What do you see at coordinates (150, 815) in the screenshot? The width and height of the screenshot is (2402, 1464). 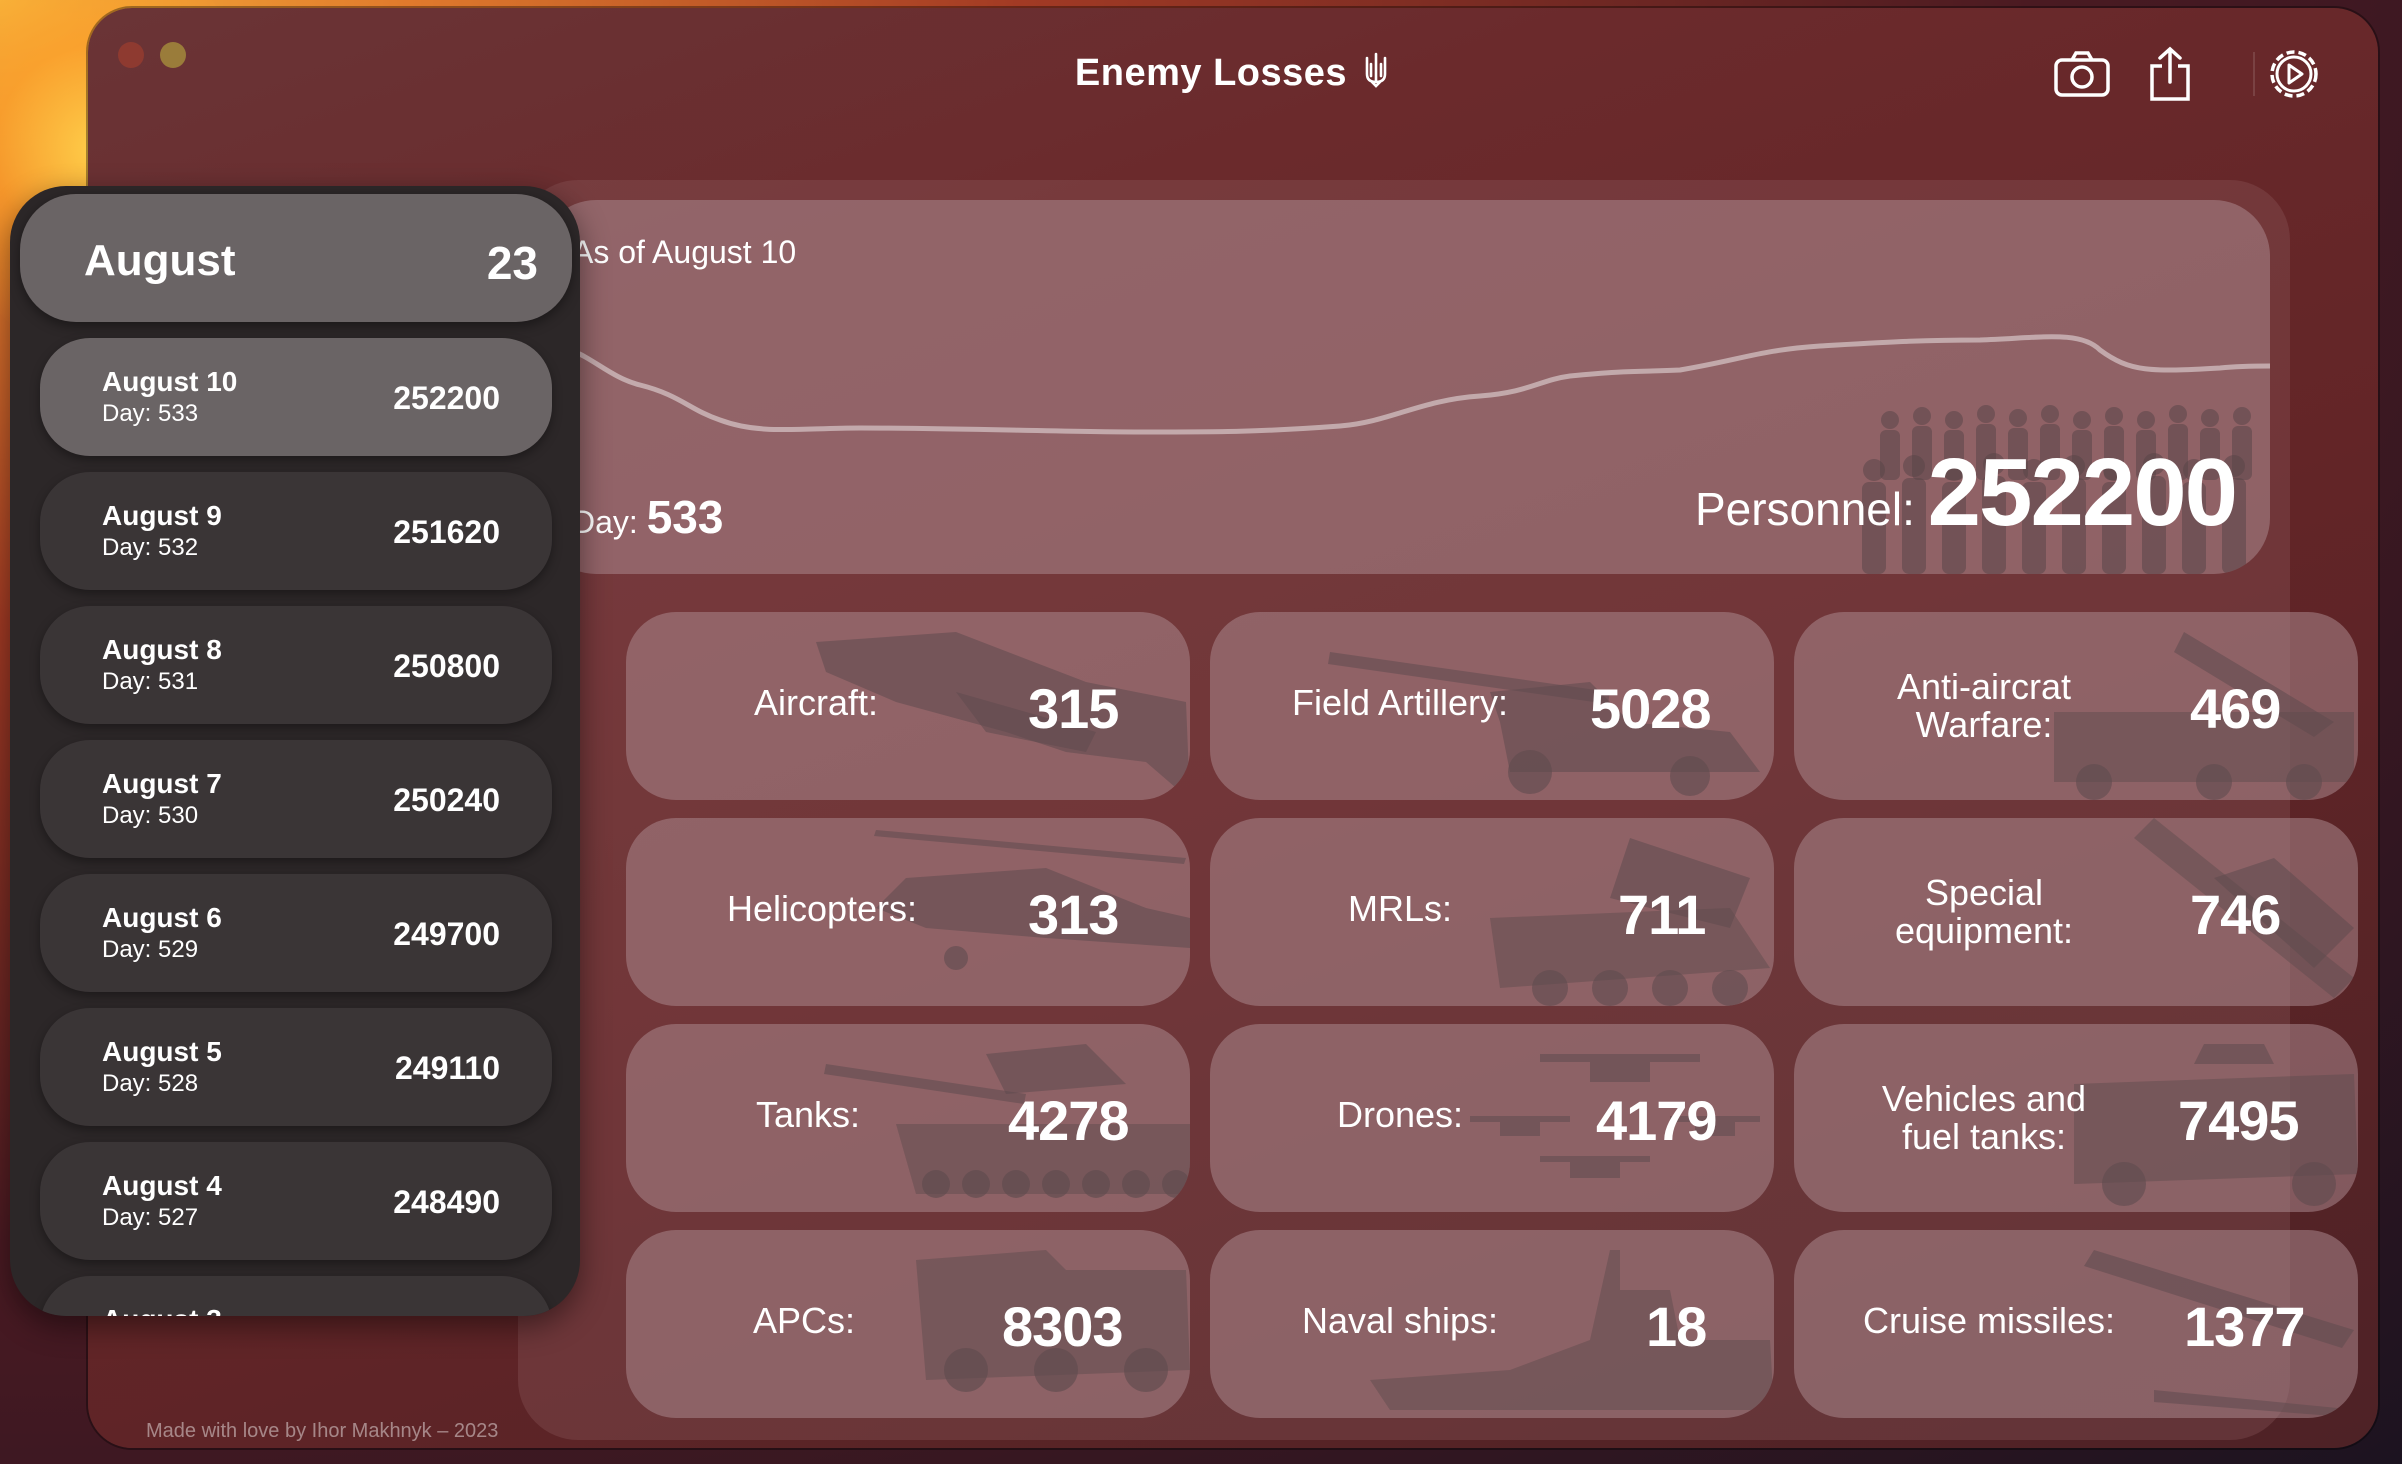 I see `row-day: Day: 530` at bounding box center [150, 815].